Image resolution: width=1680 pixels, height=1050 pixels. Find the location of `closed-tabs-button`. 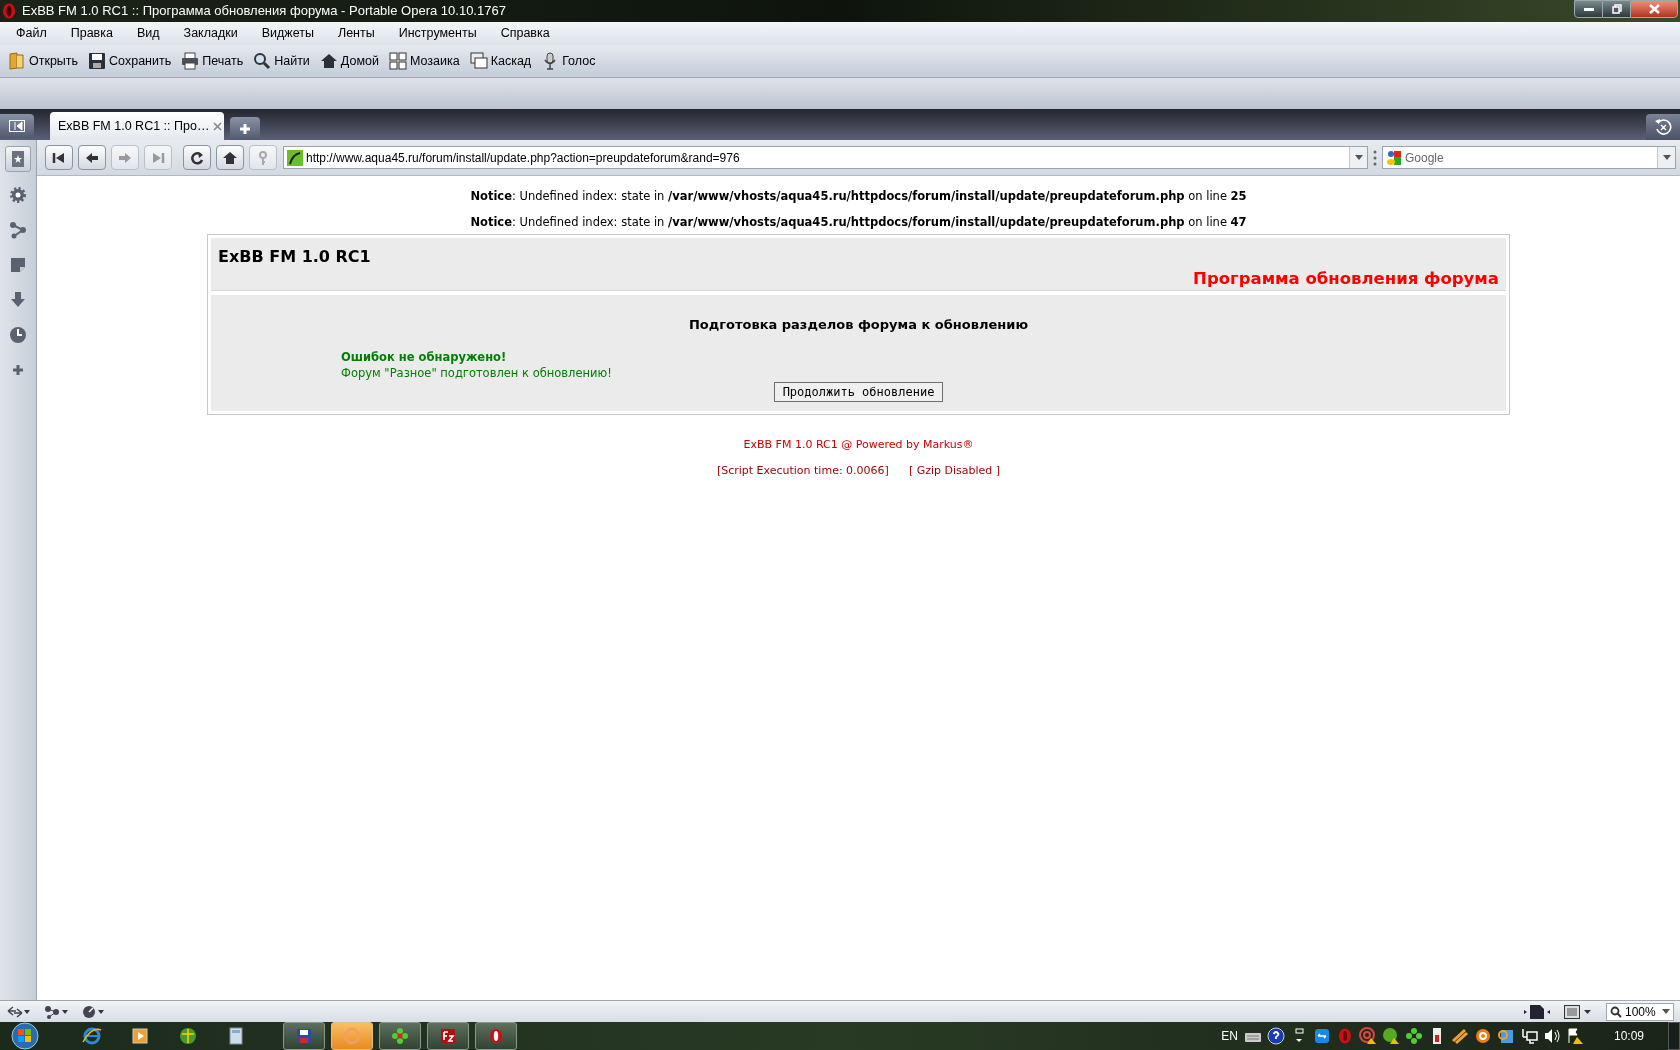

closed-tabs-button is located at coordinates (1663, 127).